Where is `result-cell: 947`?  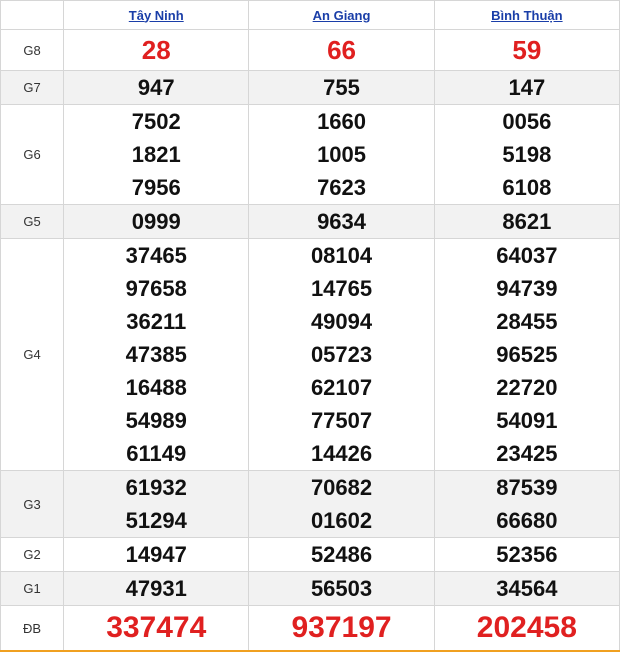
result-cell: 947 is located at coordinates (156, 87).